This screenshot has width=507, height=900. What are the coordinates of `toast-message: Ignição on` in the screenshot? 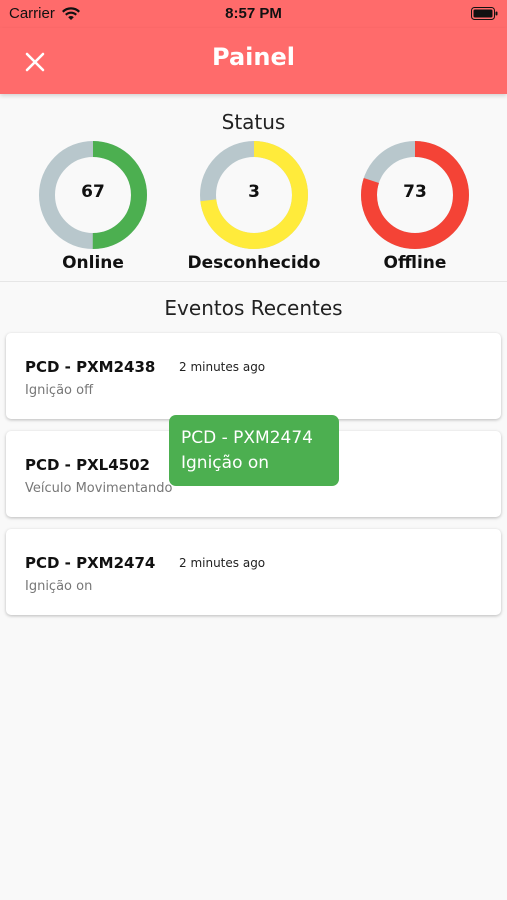 It's located at (225, 463).